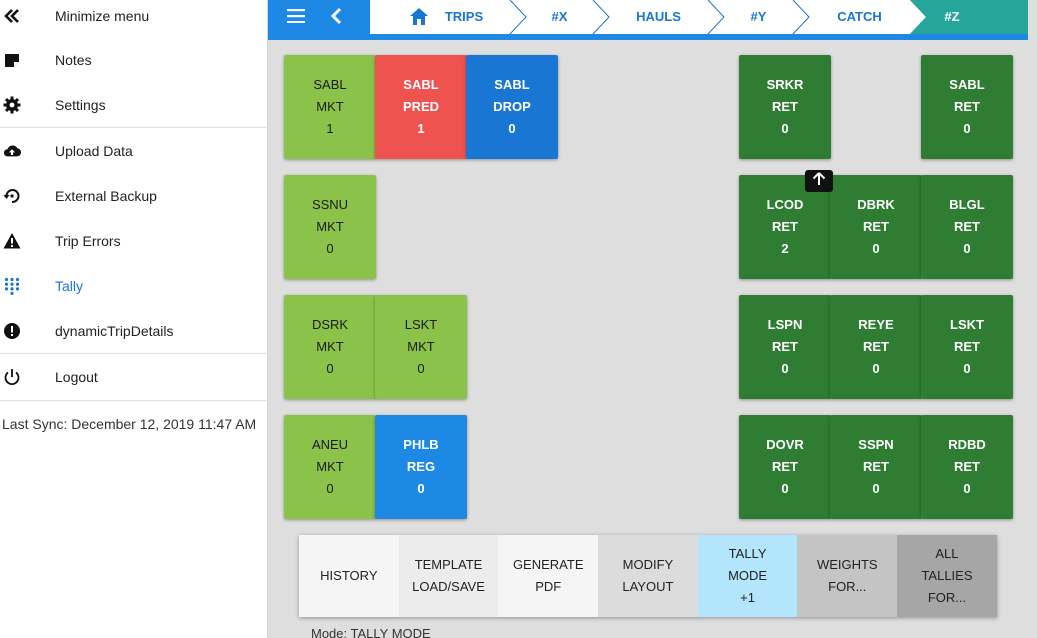 This screenshot has height=638, width=1037. I want to click on breadcrumb-haul-number: #Y, so click(758, 17).